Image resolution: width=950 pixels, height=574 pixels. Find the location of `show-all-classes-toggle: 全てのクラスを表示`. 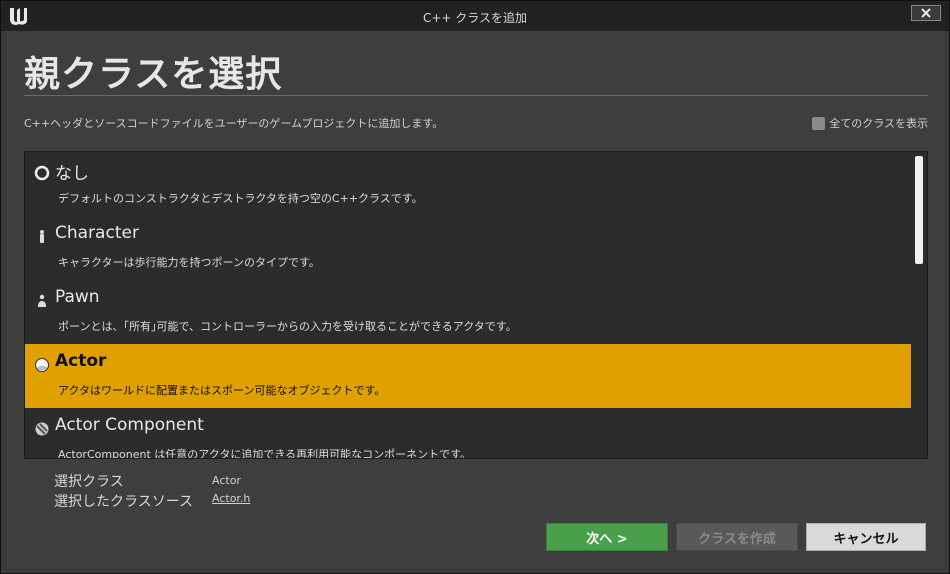

show-all-classes-toggle: 全てのクラスを表示 is located at coordinates (870, 123).